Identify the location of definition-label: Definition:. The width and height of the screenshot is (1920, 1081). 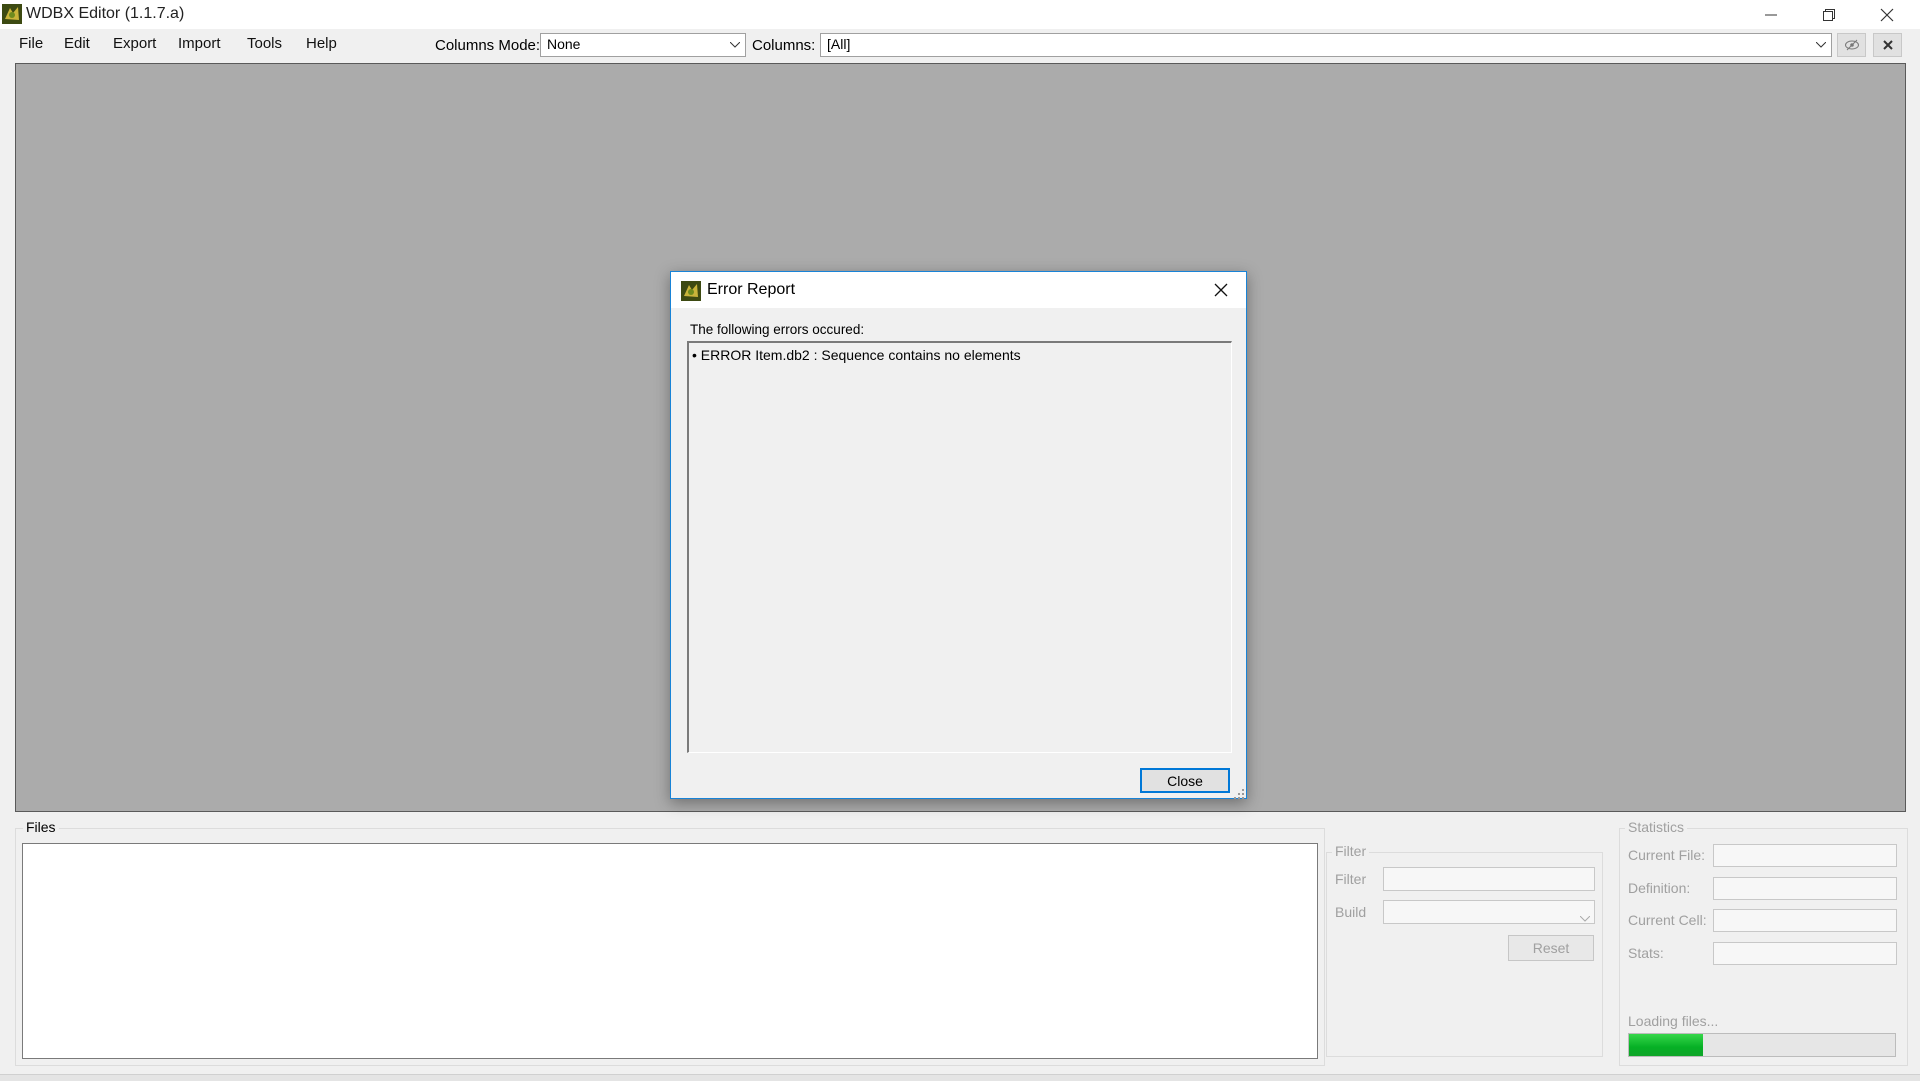
(1659, 888).